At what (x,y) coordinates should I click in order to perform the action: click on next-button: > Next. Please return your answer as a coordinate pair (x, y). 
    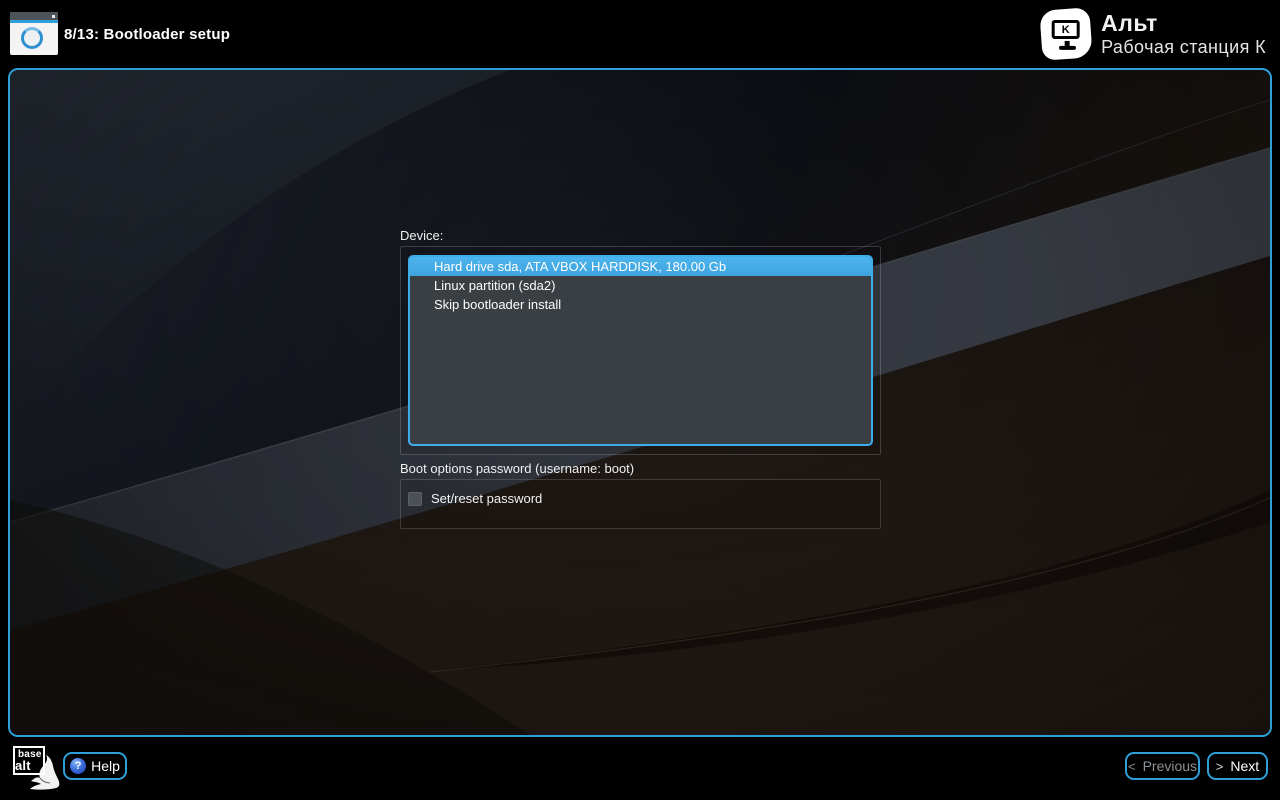
    Looking at the image, I should click on (1237, 766).